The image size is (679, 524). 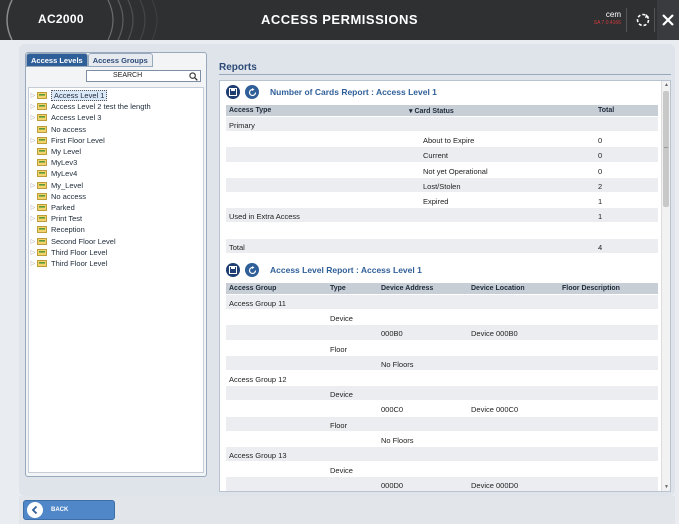 I want to click on table-row: About to Expire 0, so click(x=442, y=140).